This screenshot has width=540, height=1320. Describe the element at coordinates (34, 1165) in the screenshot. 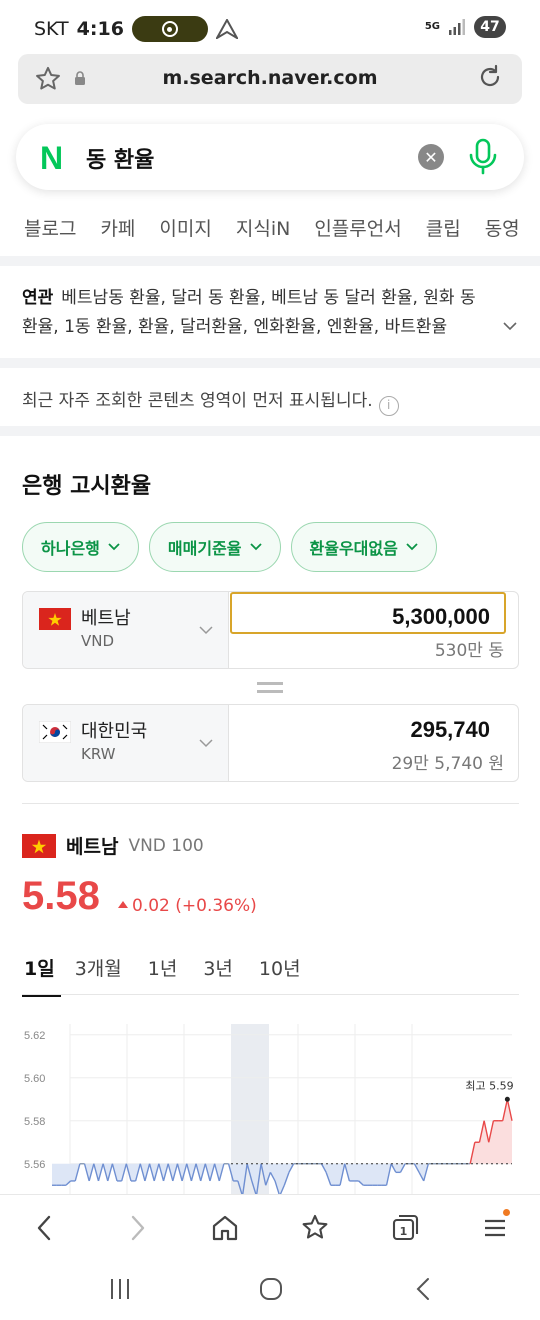

I see `y-tick-label: 5.56` at that location.